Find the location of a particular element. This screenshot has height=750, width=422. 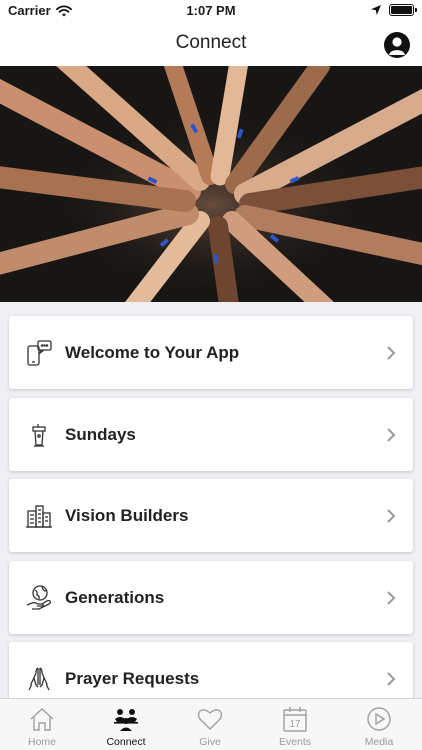

tab-label: Give is located at coordinates (210, 742).